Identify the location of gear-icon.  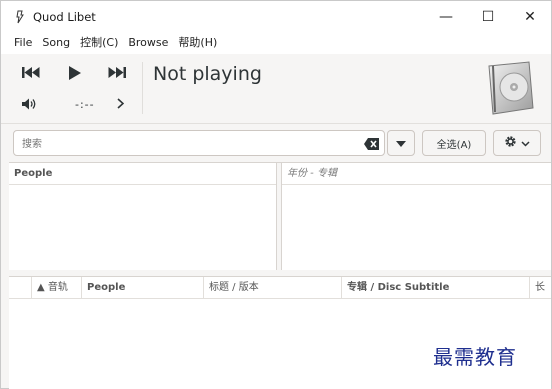
(510, 143).